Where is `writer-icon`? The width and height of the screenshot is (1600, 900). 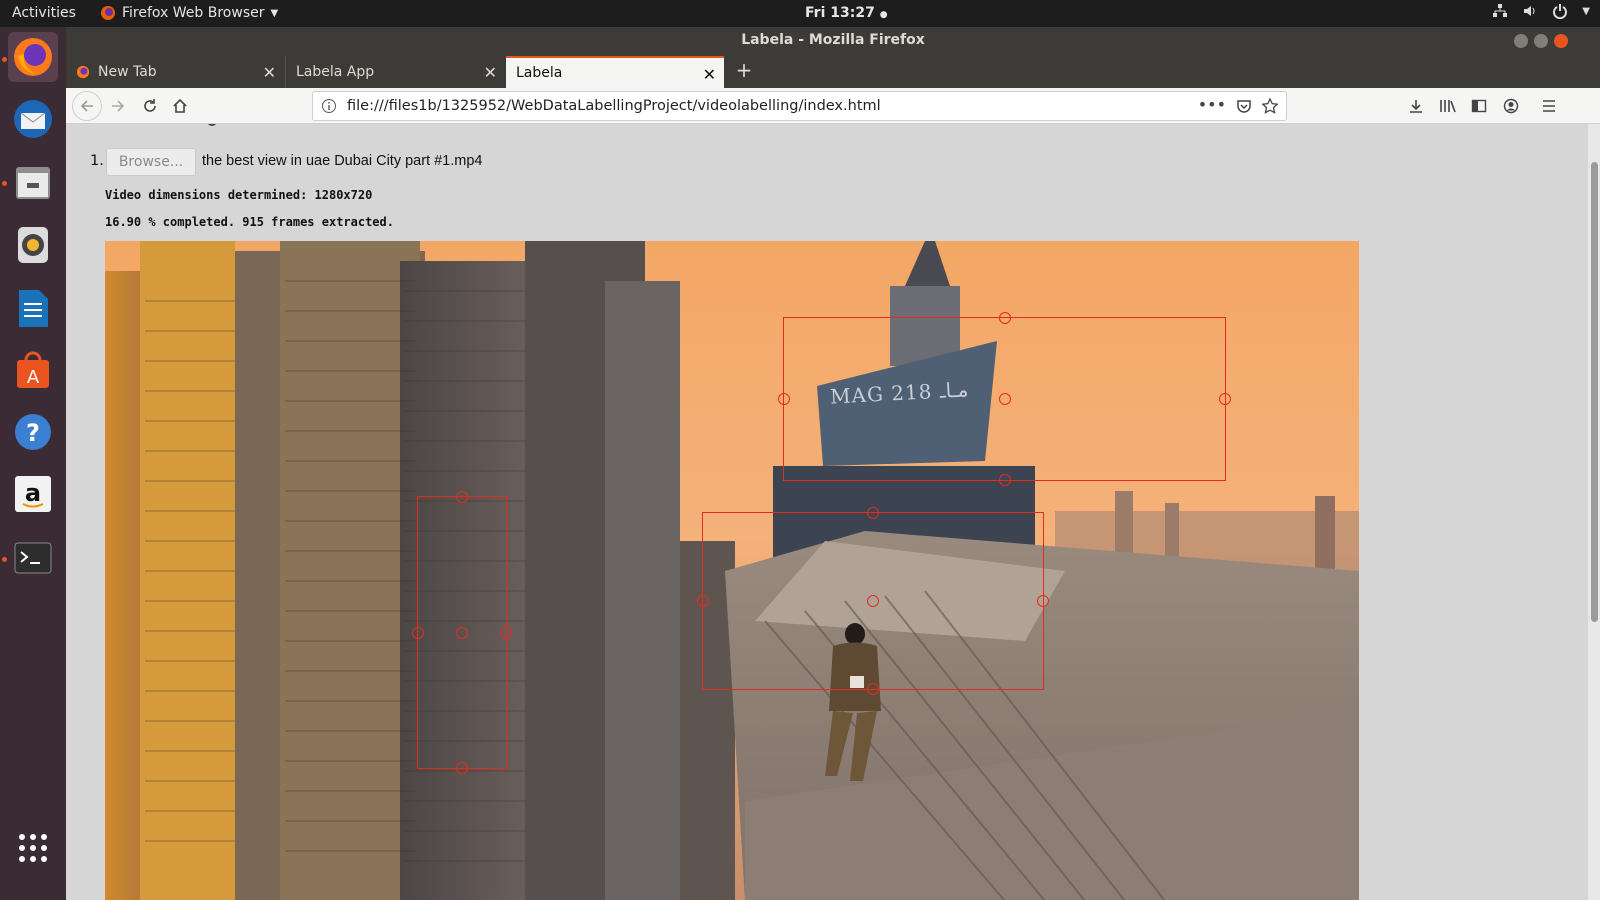
writer-icon is located at coordinates (33, 308).